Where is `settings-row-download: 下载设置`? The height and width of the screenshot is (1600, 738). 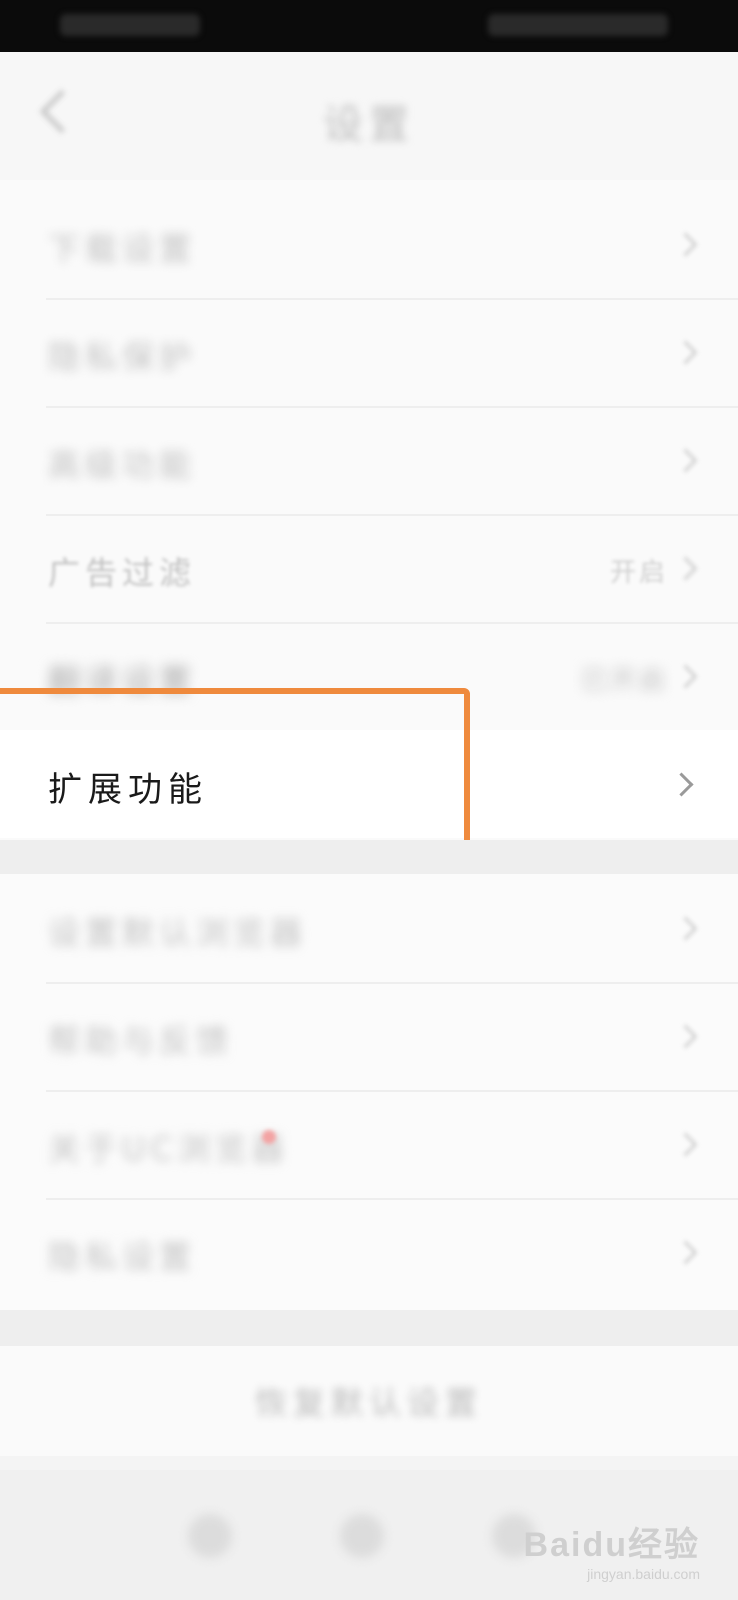
settings-row-download: 下载设置 is located at coordinates (369, 244).